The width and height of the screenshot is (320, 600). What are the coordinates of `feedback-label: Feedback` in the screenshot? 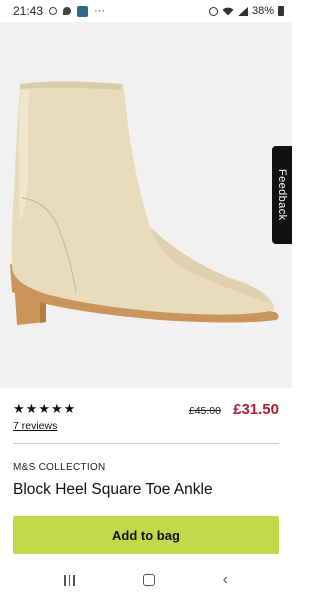 It's located at (282, 195).